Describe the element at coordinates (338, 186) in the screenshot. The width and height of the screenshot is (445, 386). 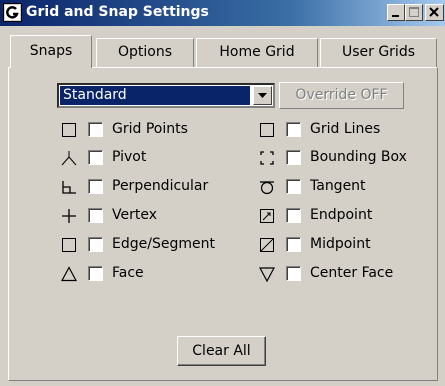
I see `snap-label: Tangent` at that location.